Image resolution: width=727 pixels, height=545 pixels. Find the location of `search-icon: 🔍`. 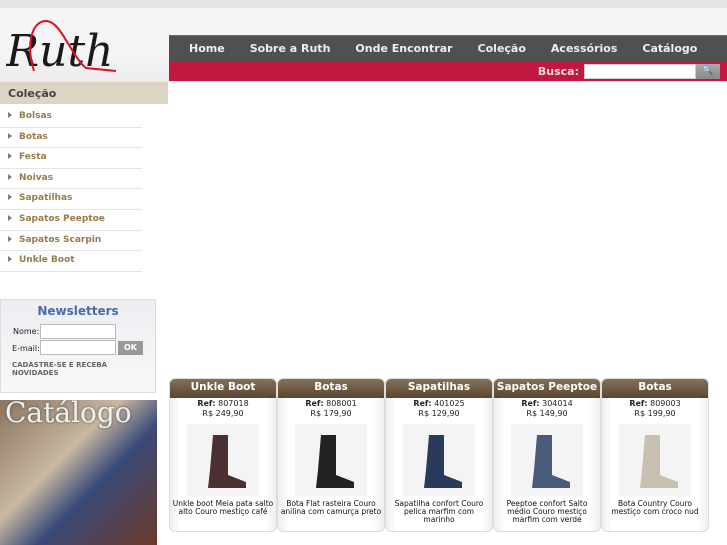

search-icon: 🔍 is located at coordinates (708, 71).